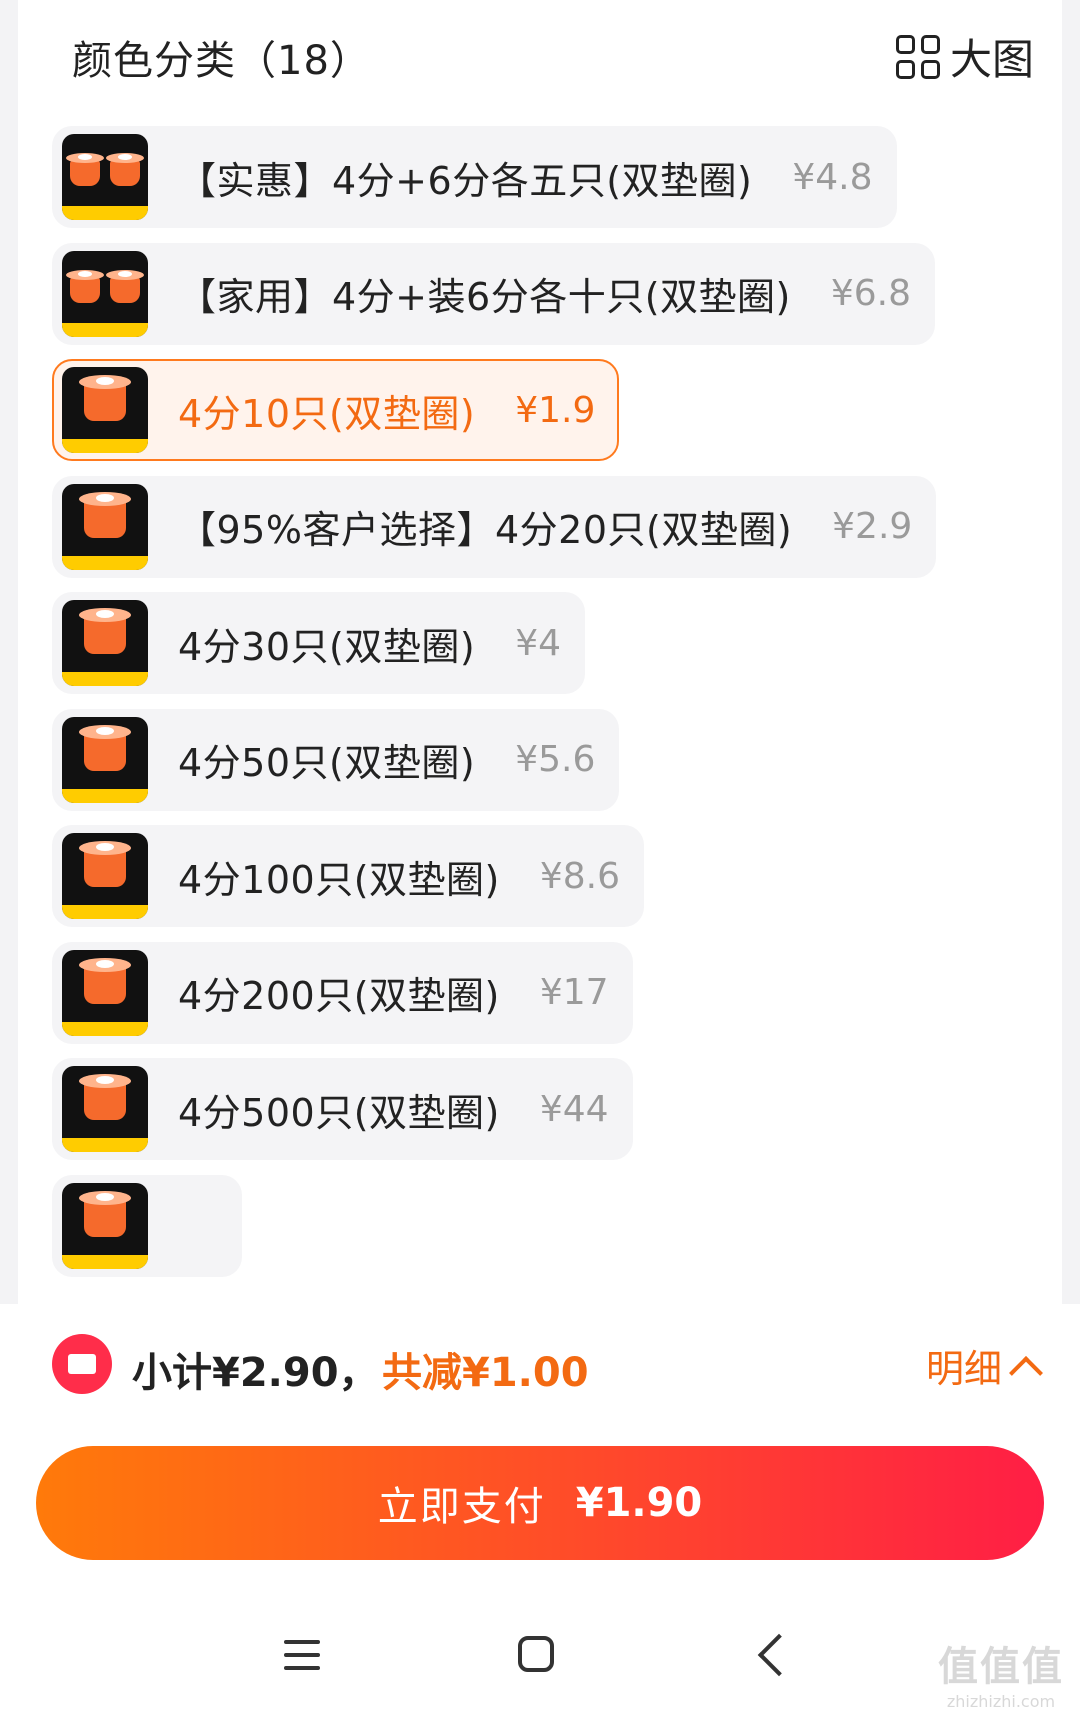 This screenshot has height=1724, width=1080. Describe the element at coordinates (485, 530) in the screenshot. I see `option-label: 【95%客户选择】4分20只(双垫圈)` at that location.